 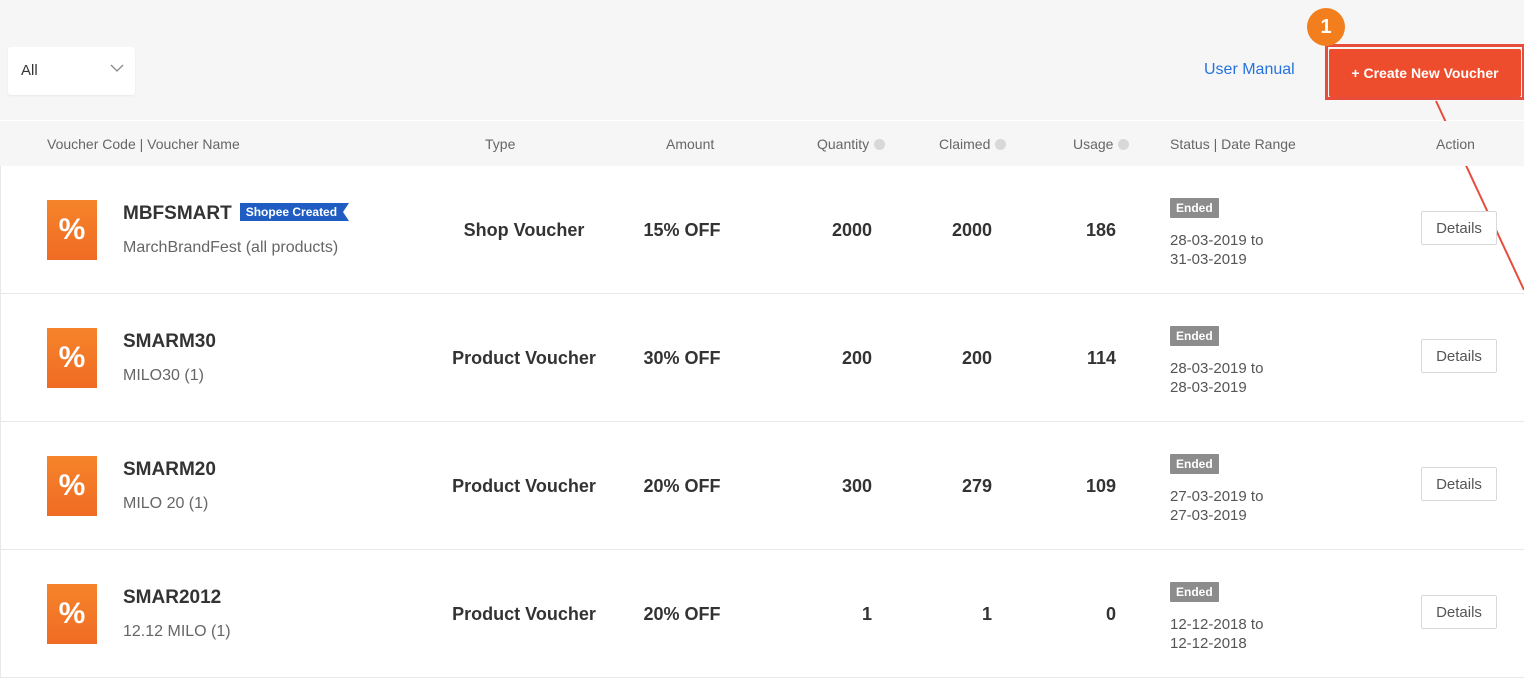 What do you see at coordinates (866, 614) in the screenshot?
I see `voucher-quantity: 1` at bounding box center [866, 614].